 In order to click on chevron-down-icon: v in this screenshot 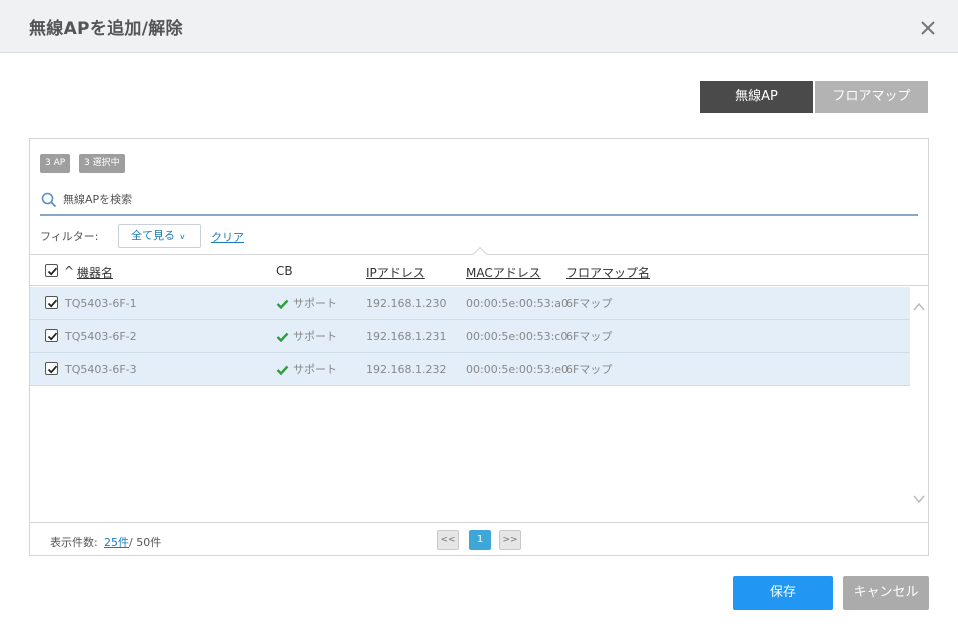, I will do `click(182, 236)`.